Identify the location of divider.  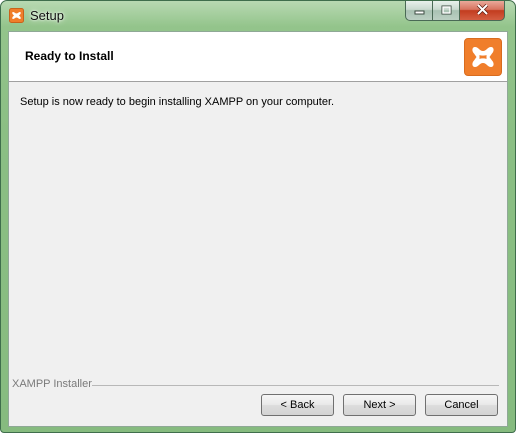
(295, 385).